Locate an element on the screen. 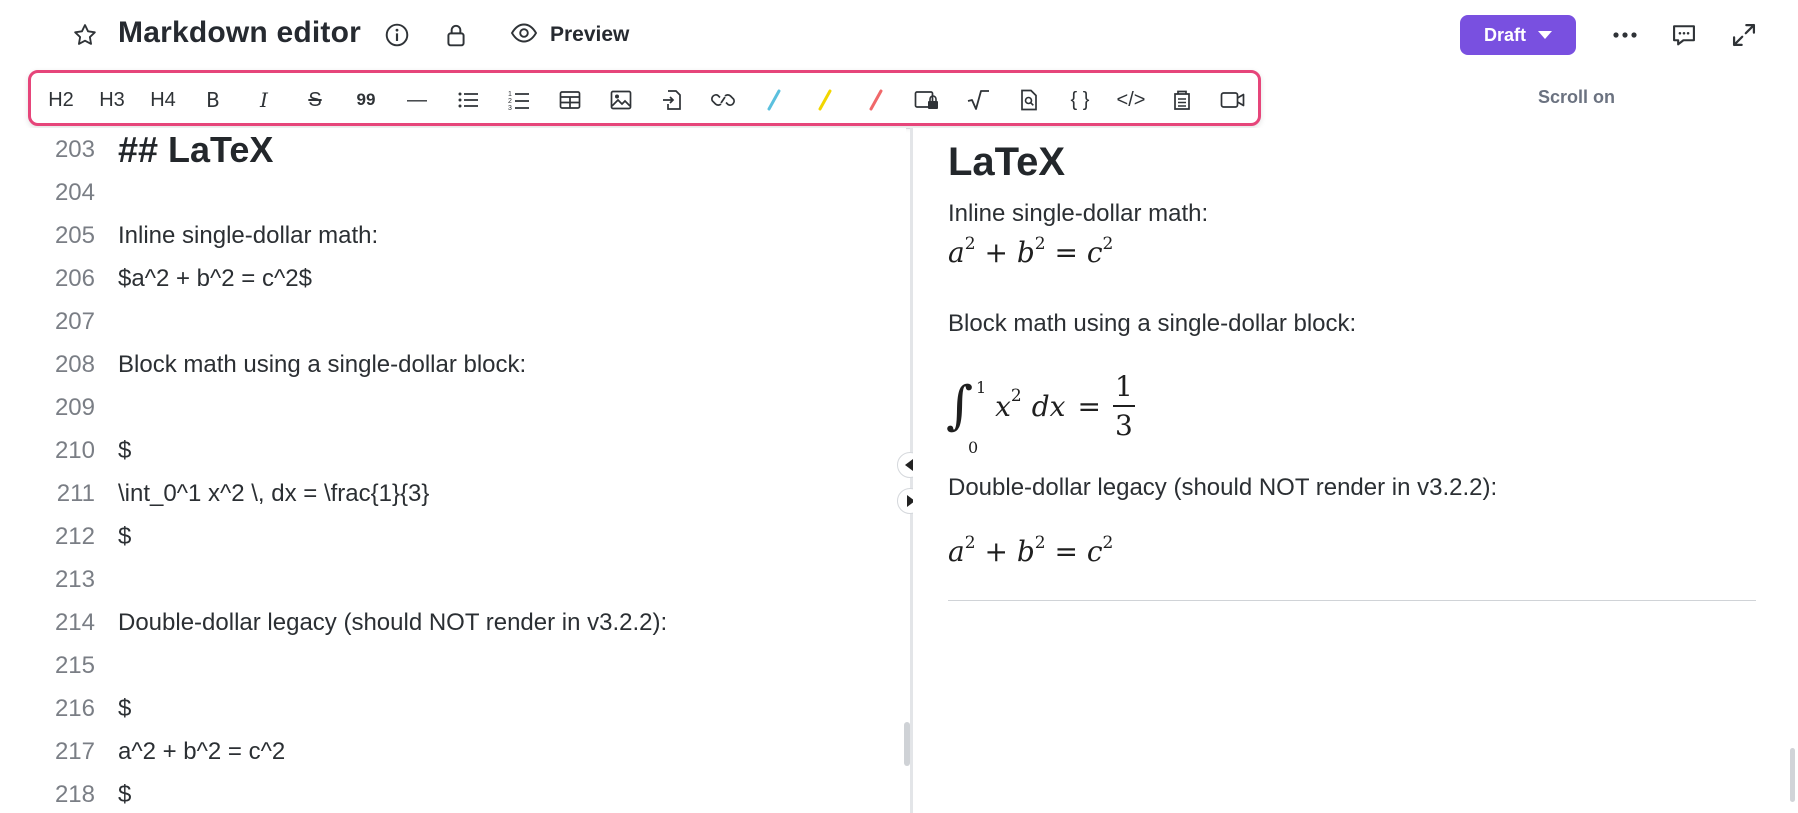 The image size is (1798, 813). locked-content-button is located at coordinates (927, 100).